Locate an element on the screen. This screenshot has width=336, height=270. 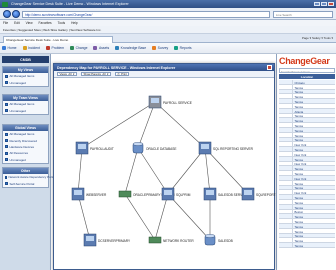
map-node: SQLPRIM is located at coordinates (176, 194).